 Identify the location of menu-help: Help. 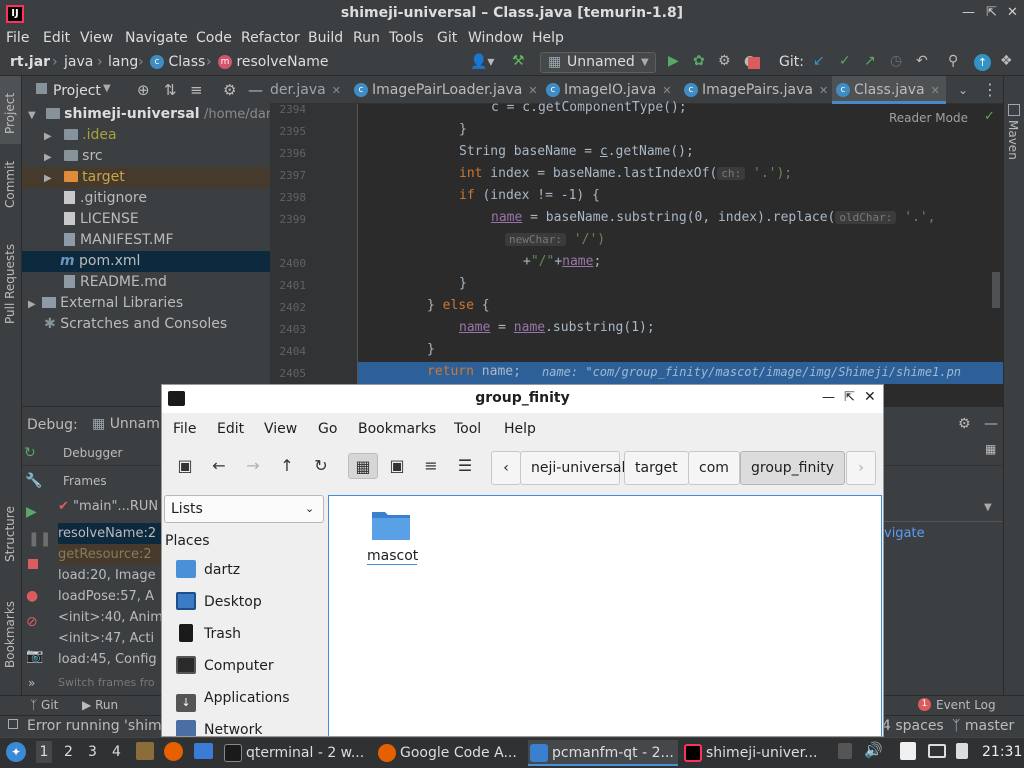
(548, 38).